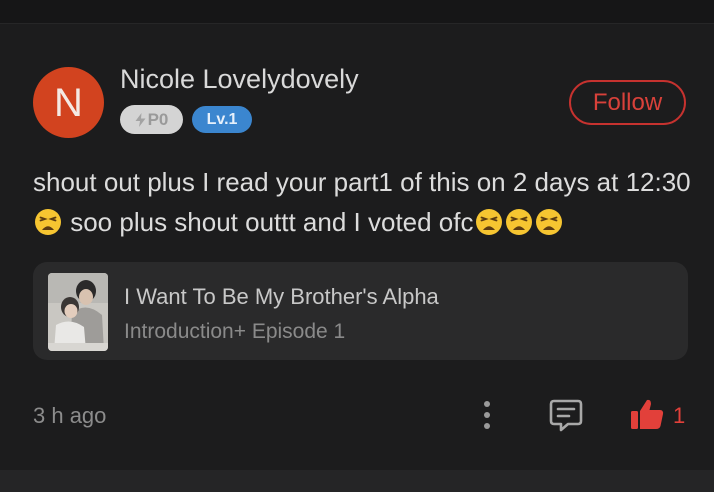 The image size is (714, 492). What do you see at coordinates (647, 414) in the screenshot?
I see `thumbs-up-icon` at bounding box center [647, 414].